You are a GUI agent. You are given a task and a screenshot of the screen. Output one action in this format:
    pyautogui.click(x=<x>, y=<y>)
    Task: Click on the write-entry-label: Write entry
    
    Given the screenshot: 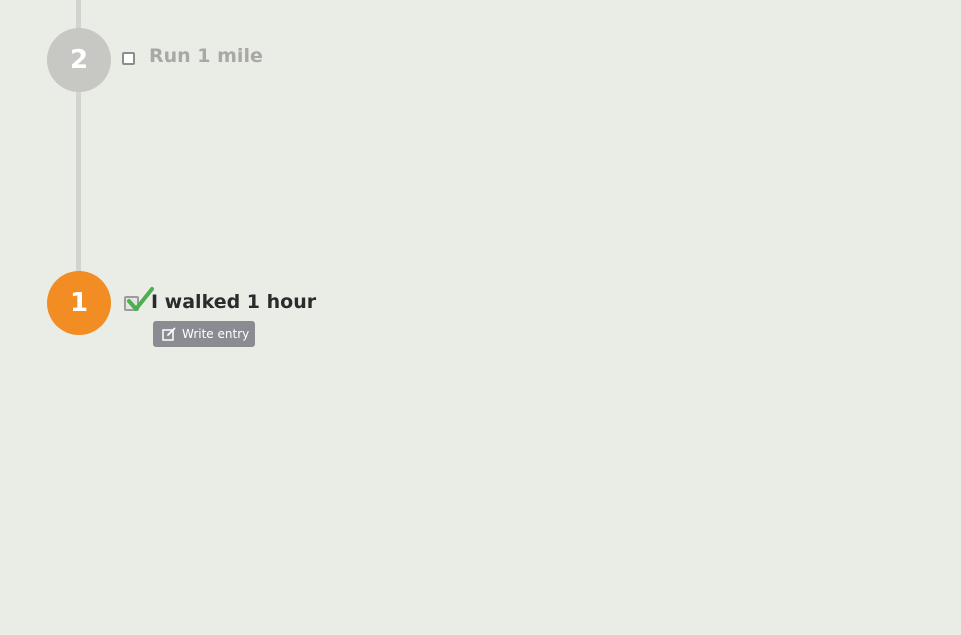 What is the action you would take?
    pyautogui.click(x=216, y=334)
    